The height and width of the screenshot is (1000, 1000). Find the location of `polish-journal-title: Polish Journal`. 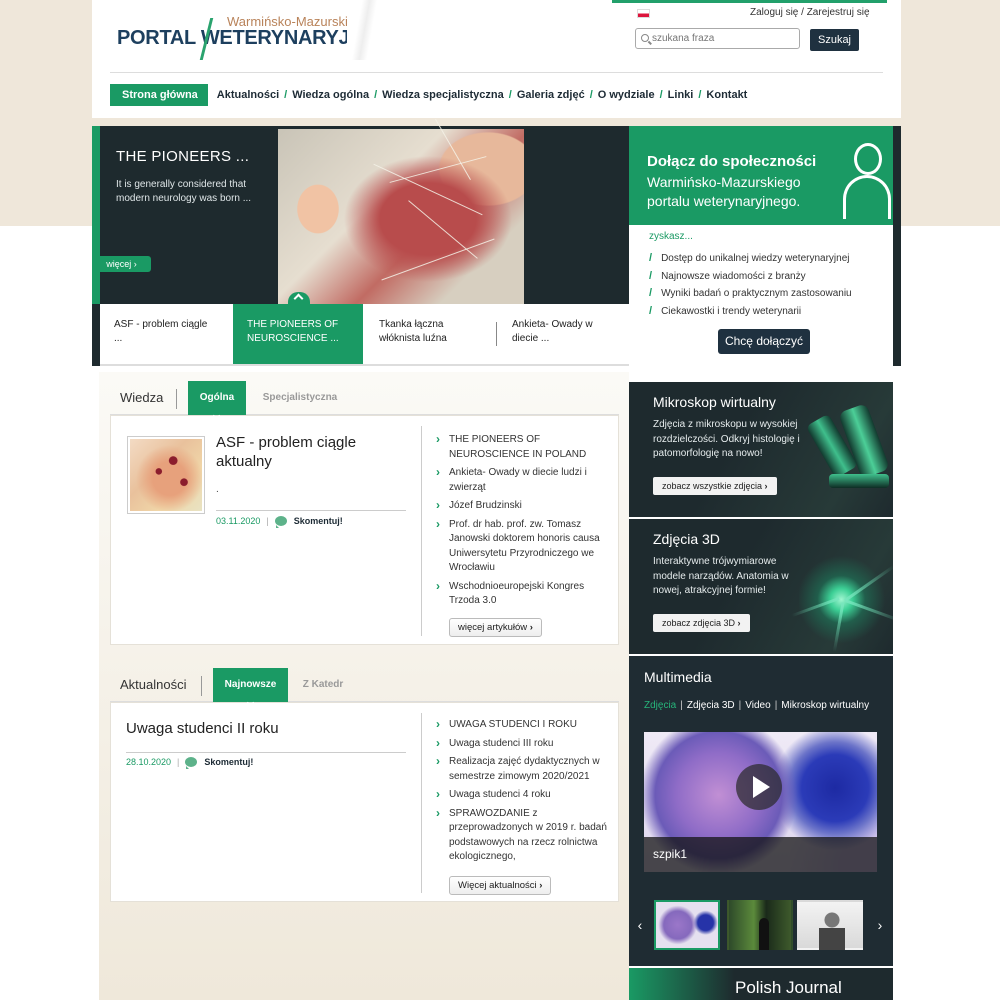

polish-journal-title: Polish Journal is located at coordinates (788, 987).